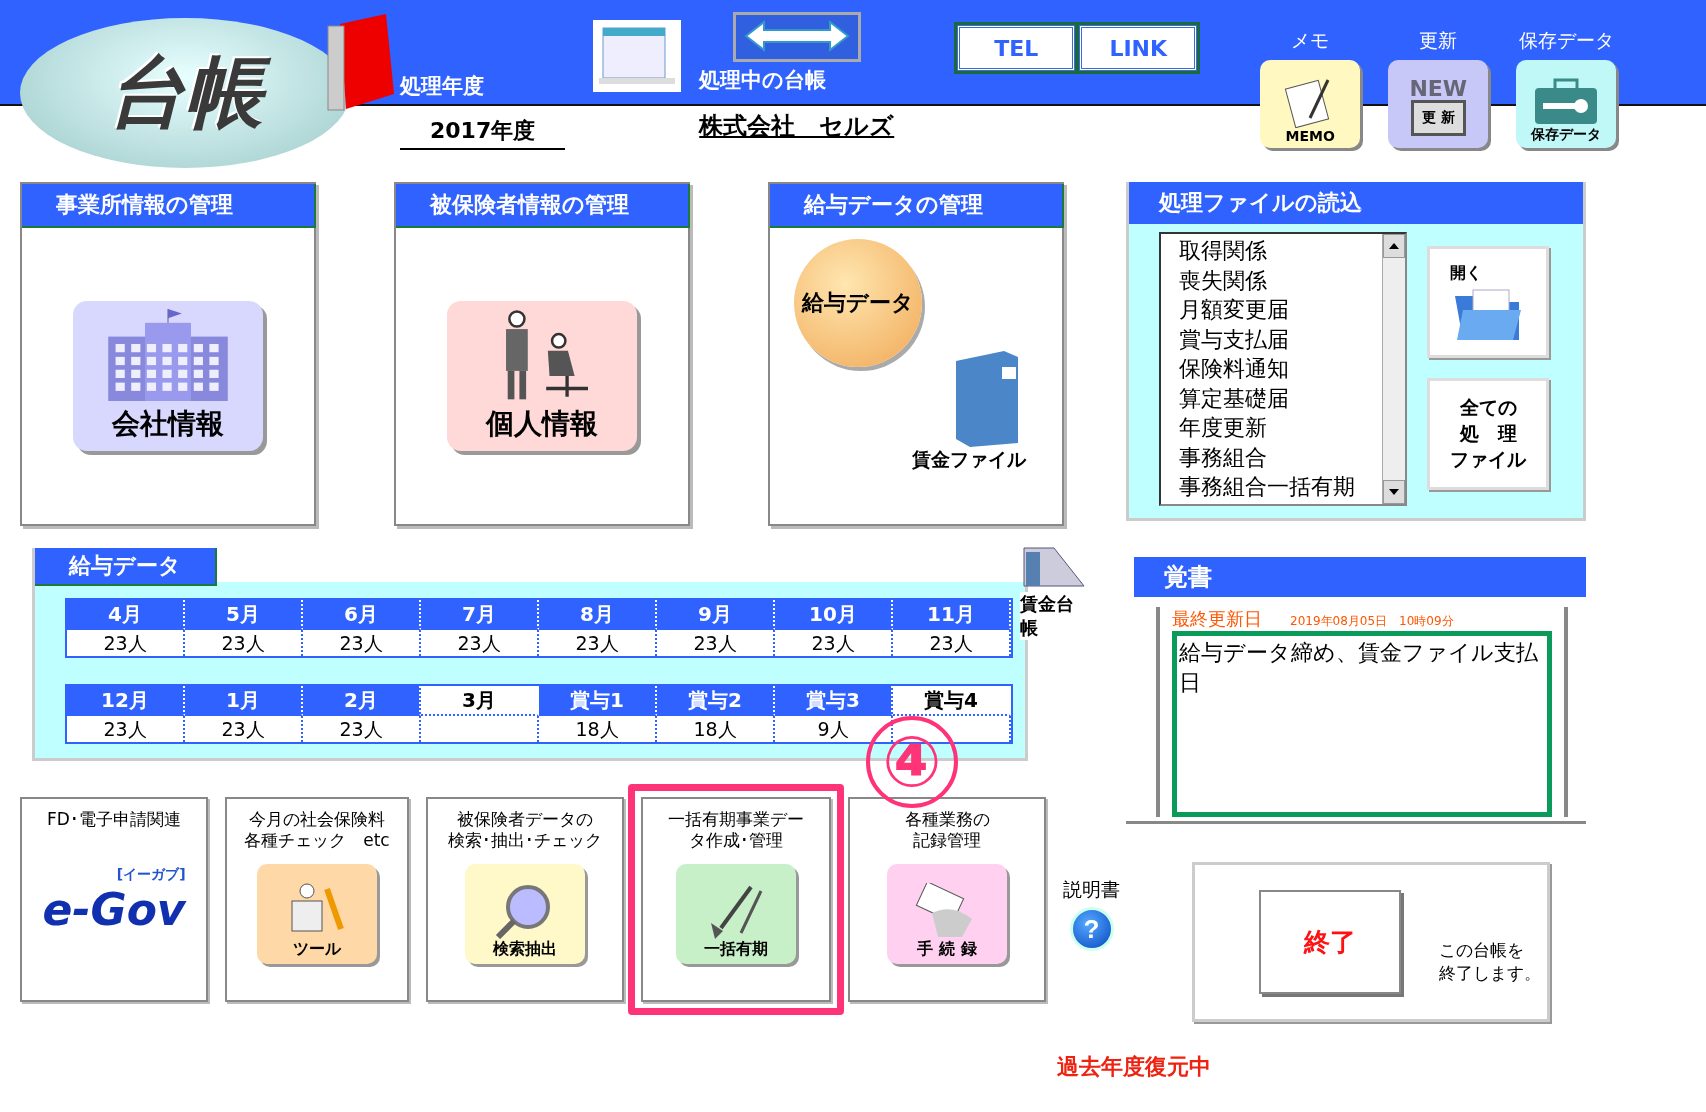 The height and width of the screenshot is (1112, 1706). I want to click on tool-button: 保存データ, so click(1566, 104).